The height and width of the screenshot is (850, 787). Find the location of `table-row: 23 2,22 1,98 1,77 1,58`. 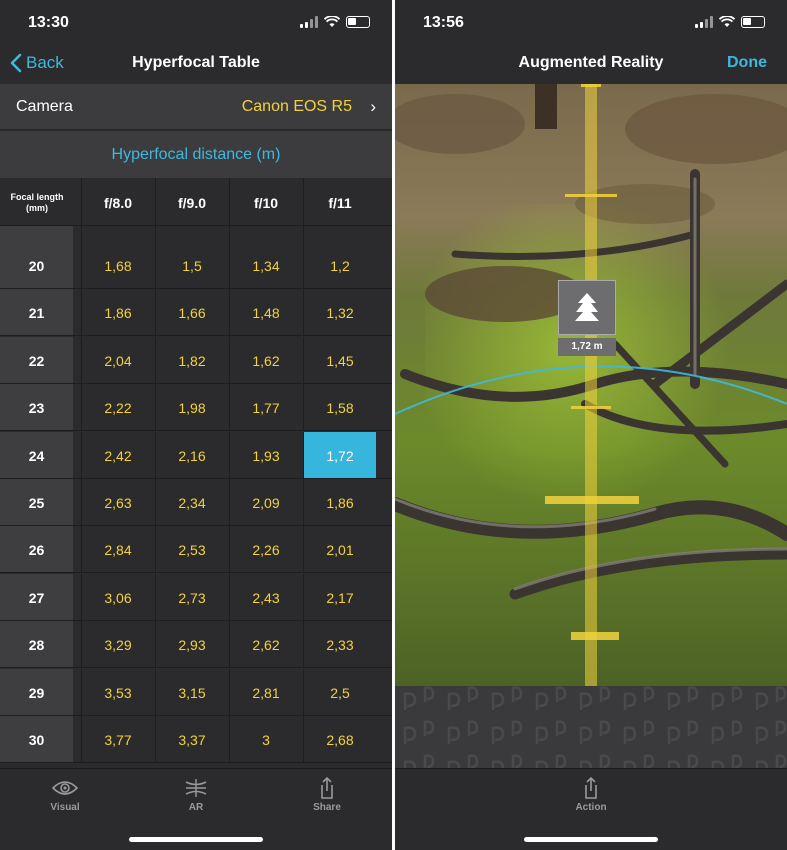

table-row: 23 2,22 1,98 1,77 1,58 is located at coordinates (196, 408).